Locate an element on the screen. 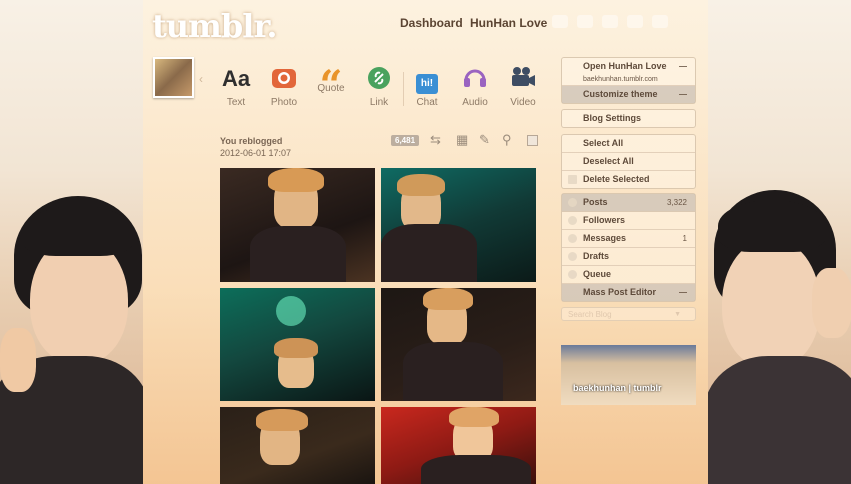  camera-icon is located at coordinates (284, 79).